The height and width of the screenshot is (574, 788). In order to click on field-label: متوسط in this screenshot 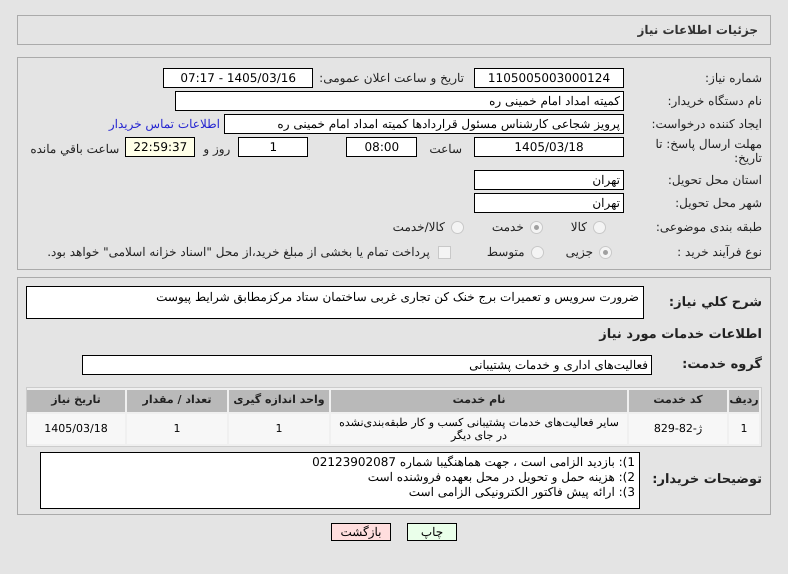, I will do `click(505, 252)`.